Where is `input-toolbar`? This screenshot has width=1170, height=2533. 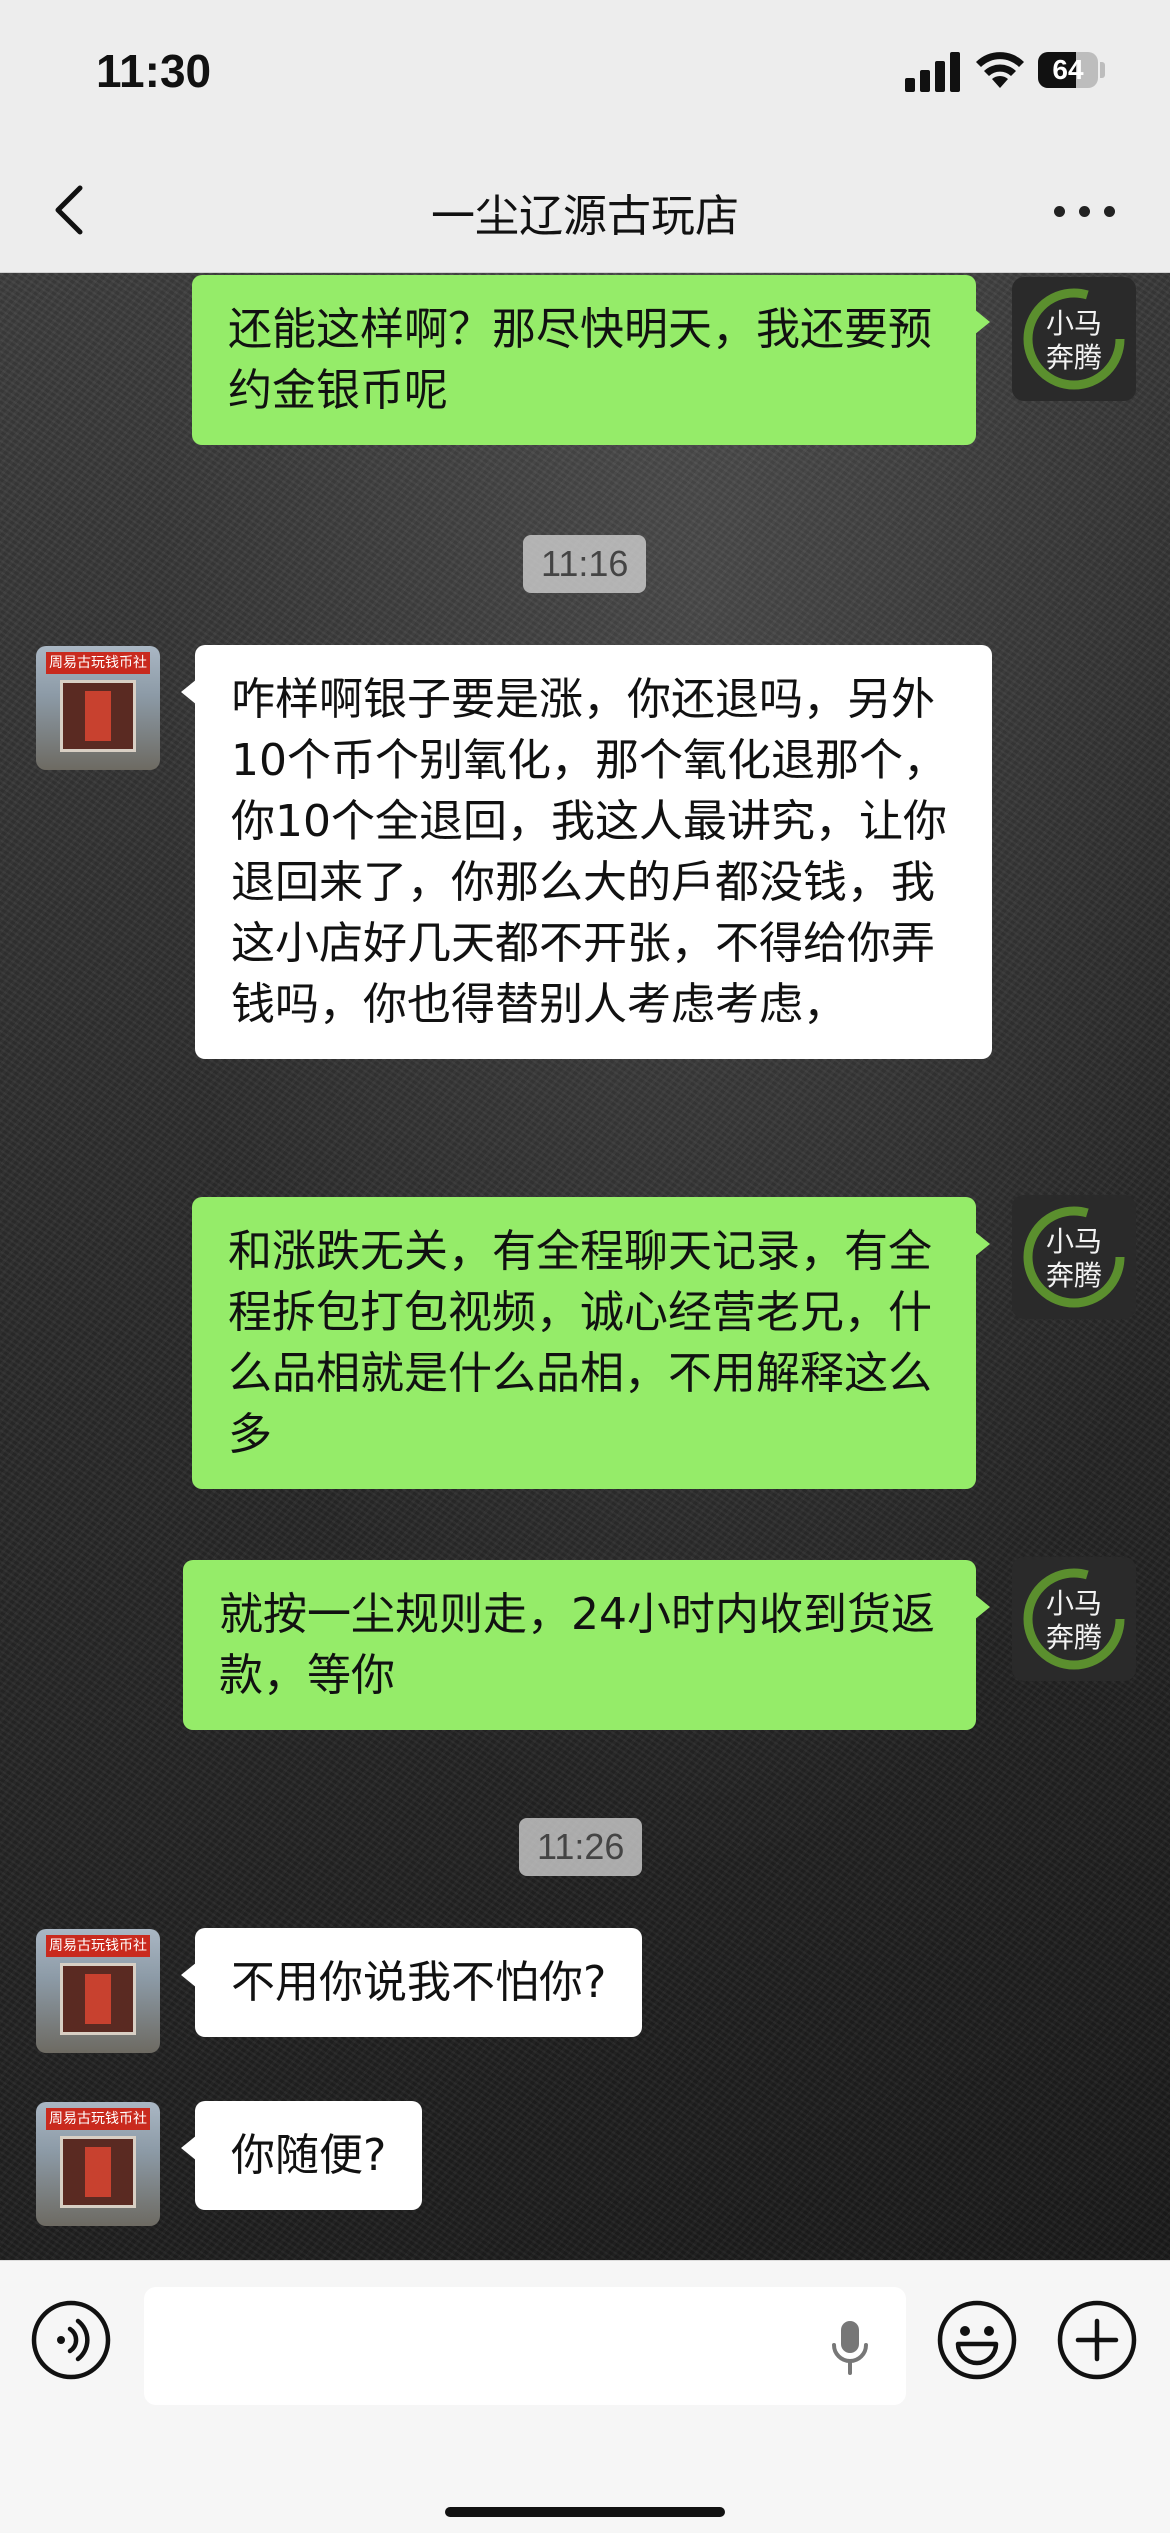 input-toolbar is located at coordinates (585, 2396).